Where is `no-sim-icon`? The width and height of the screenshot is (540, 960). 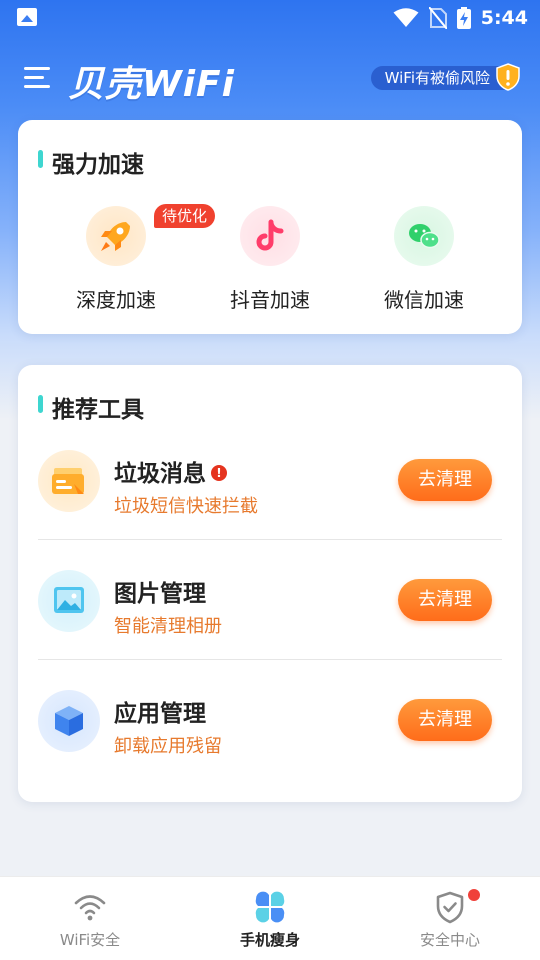
no-sim-icon is located at coordinates (437, 18).